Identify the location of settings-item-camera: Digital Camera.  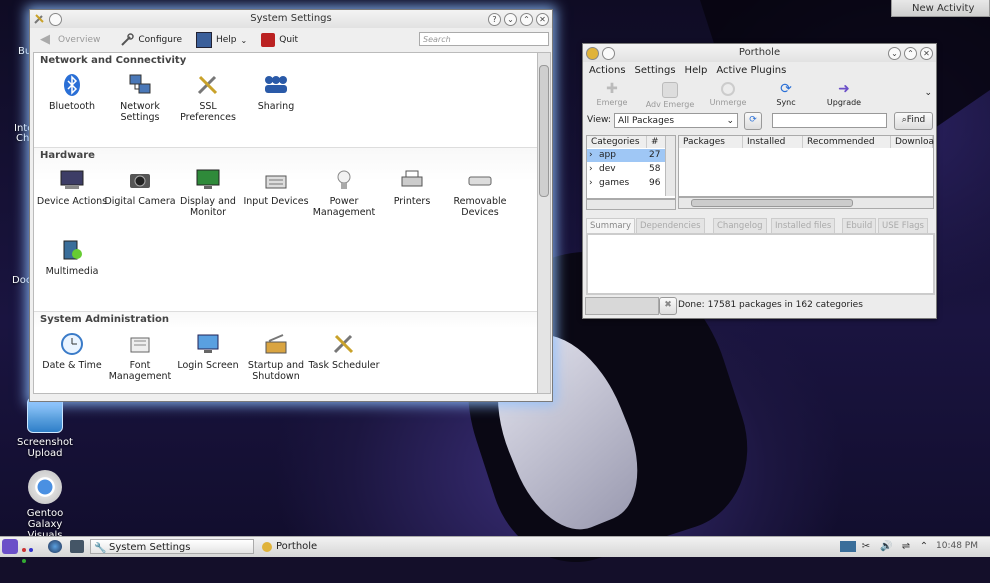
(140, 187).